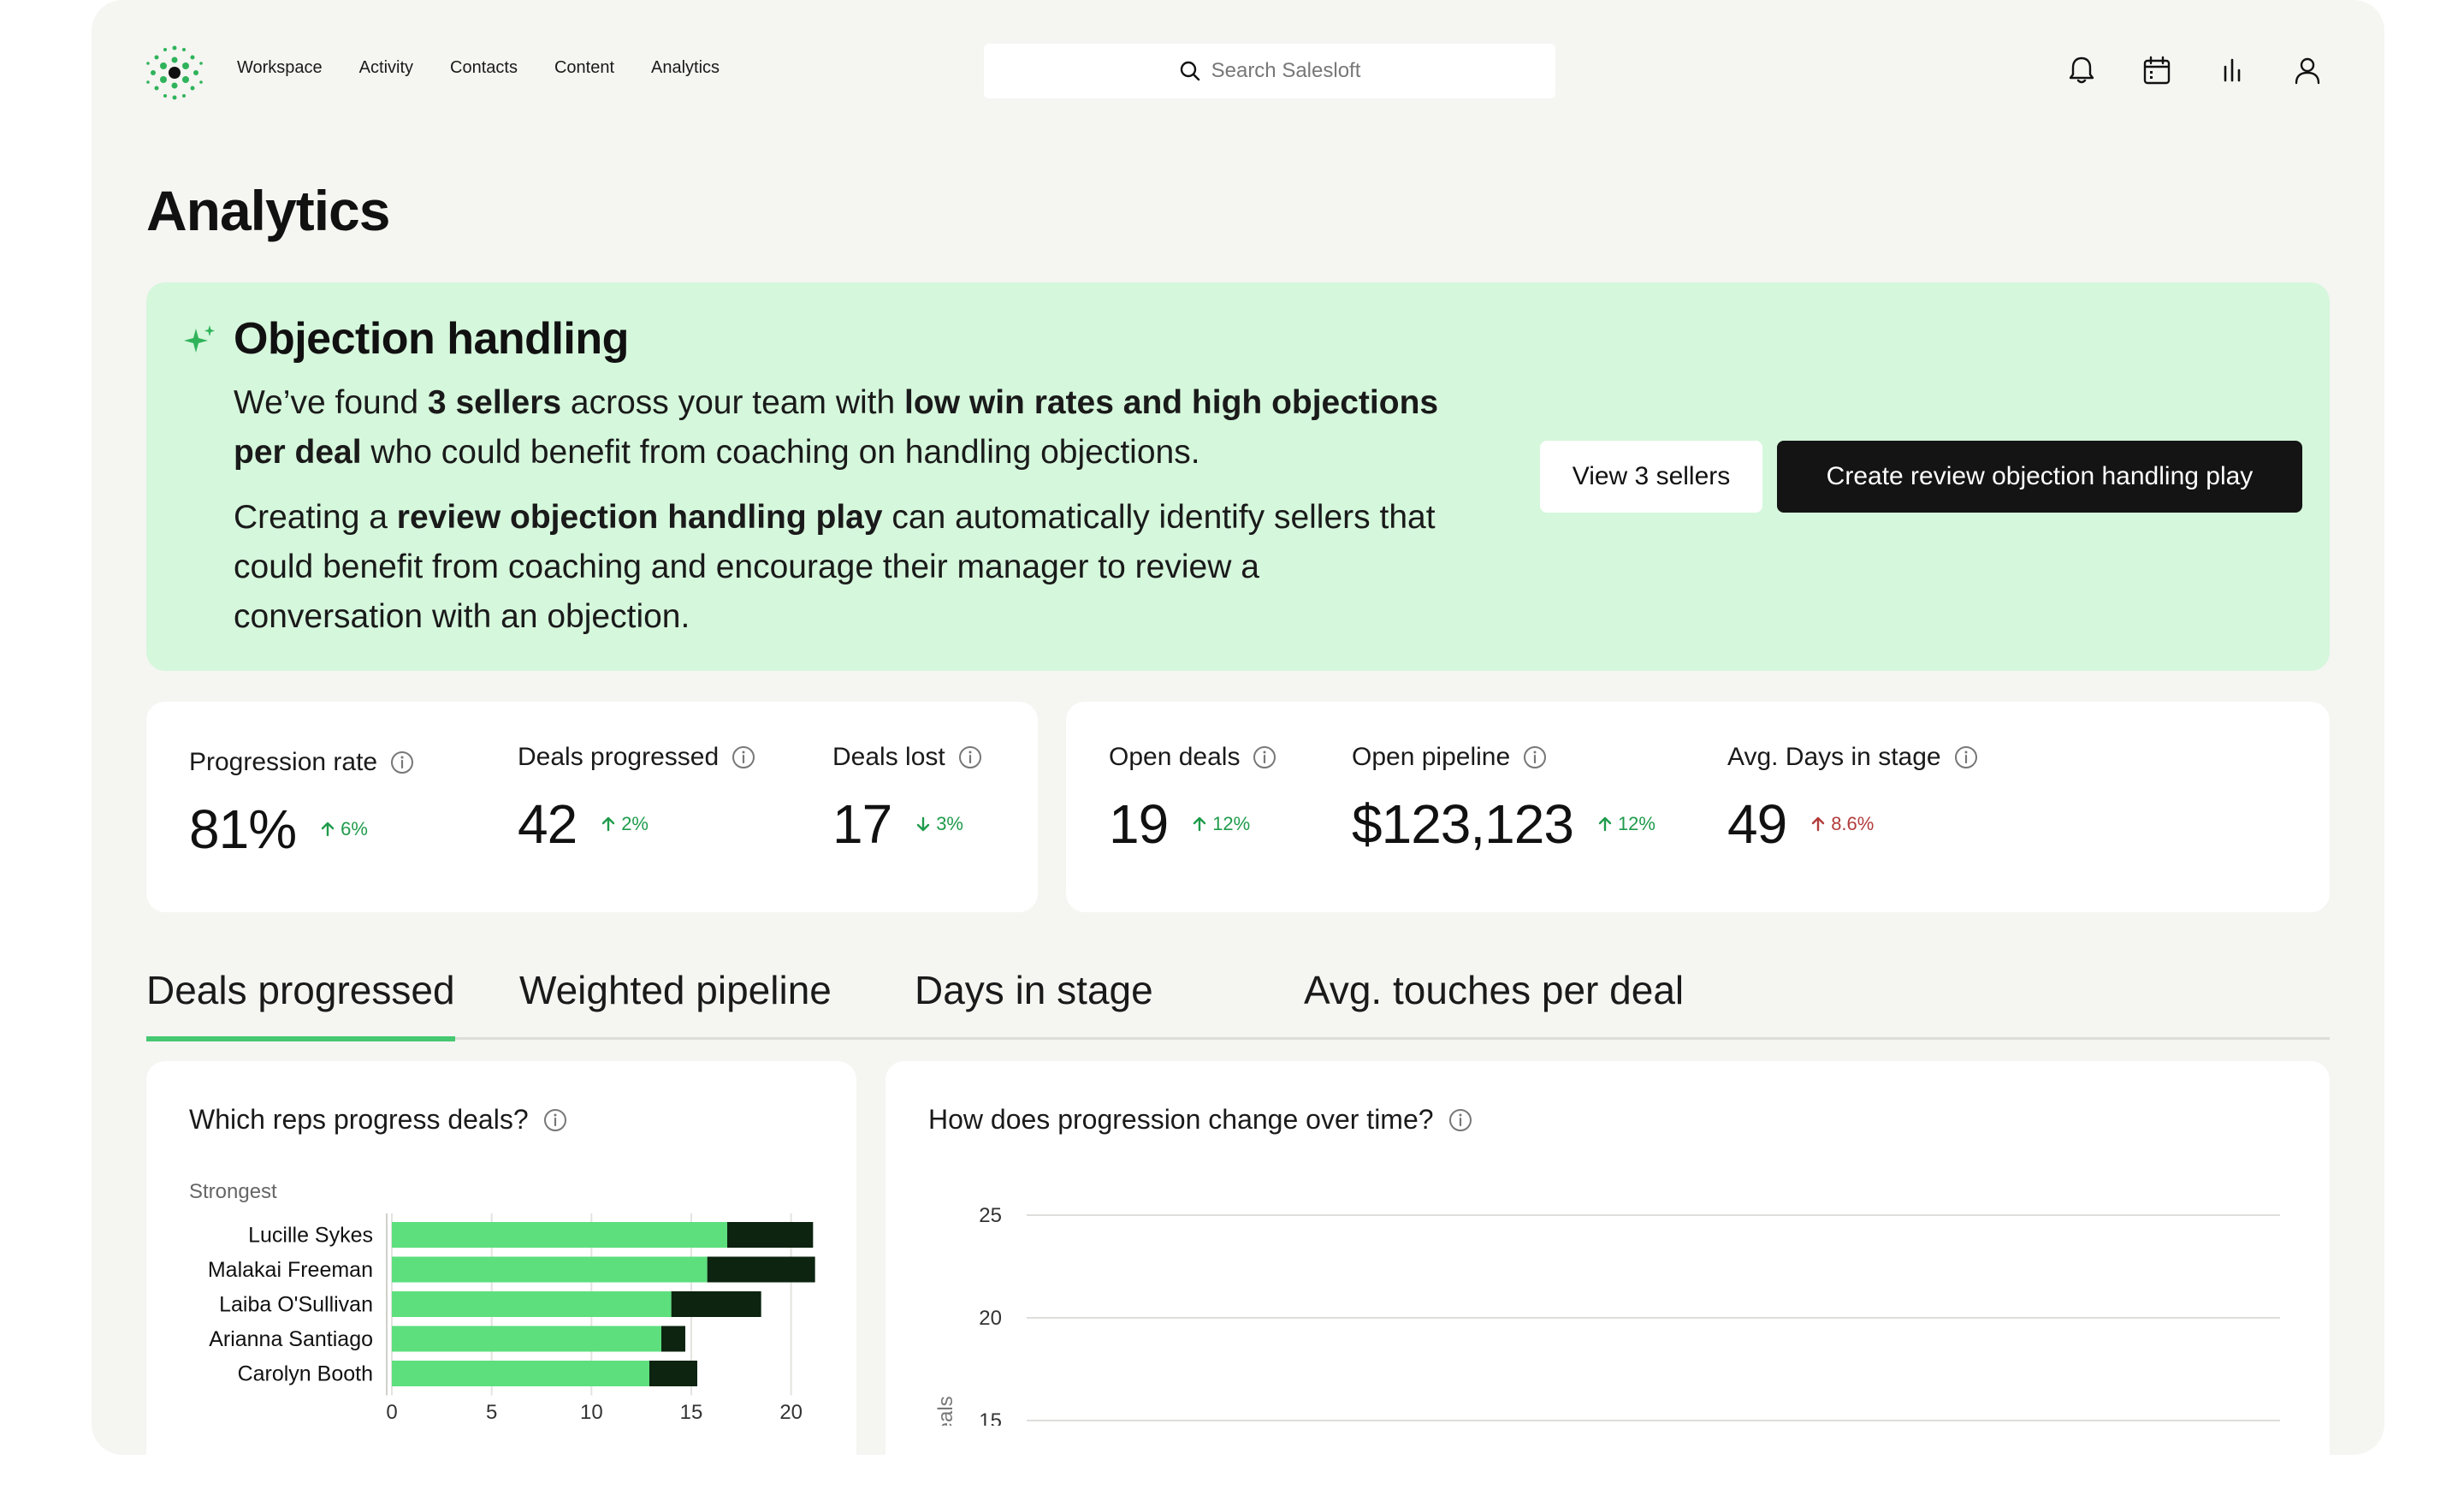 This screenshot has height=1489, width=2464. What do you see at coordinates (675, 990) in the screenshot?
I see `tab-weighted-pipeline: Weighted pipeline` at bounding box center [675, 990].